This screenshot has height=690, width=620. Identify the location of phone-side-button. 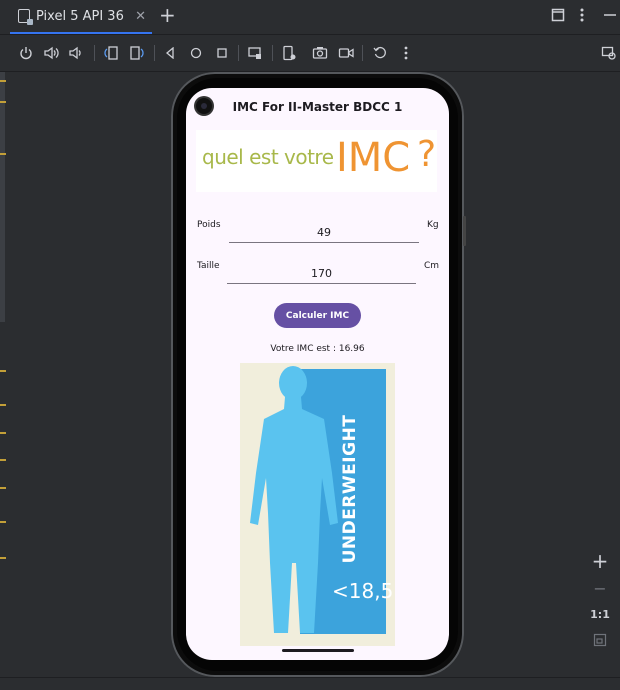
(464, 231).